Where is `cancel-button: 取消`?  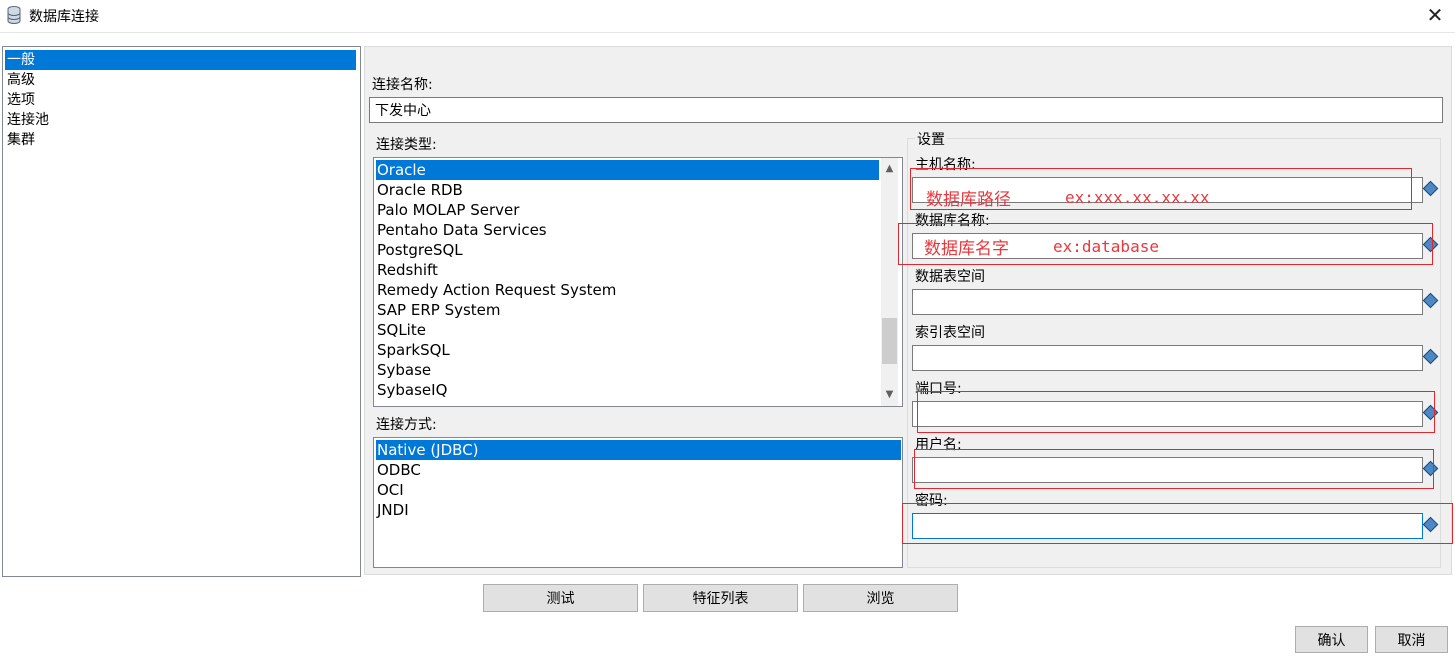
cancel-button: 取消 is located at coordinates (1411, 639).